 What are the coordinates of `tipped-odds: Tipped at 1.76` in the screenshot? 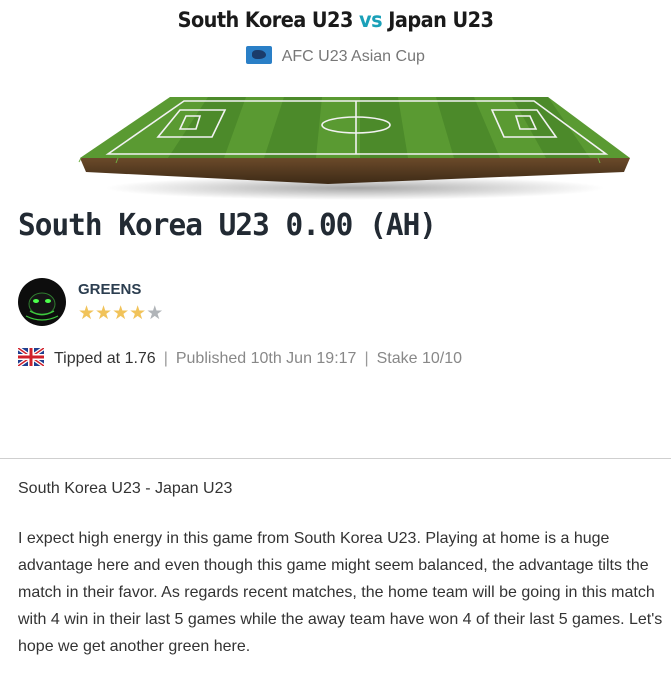 It's located at (105, 358).